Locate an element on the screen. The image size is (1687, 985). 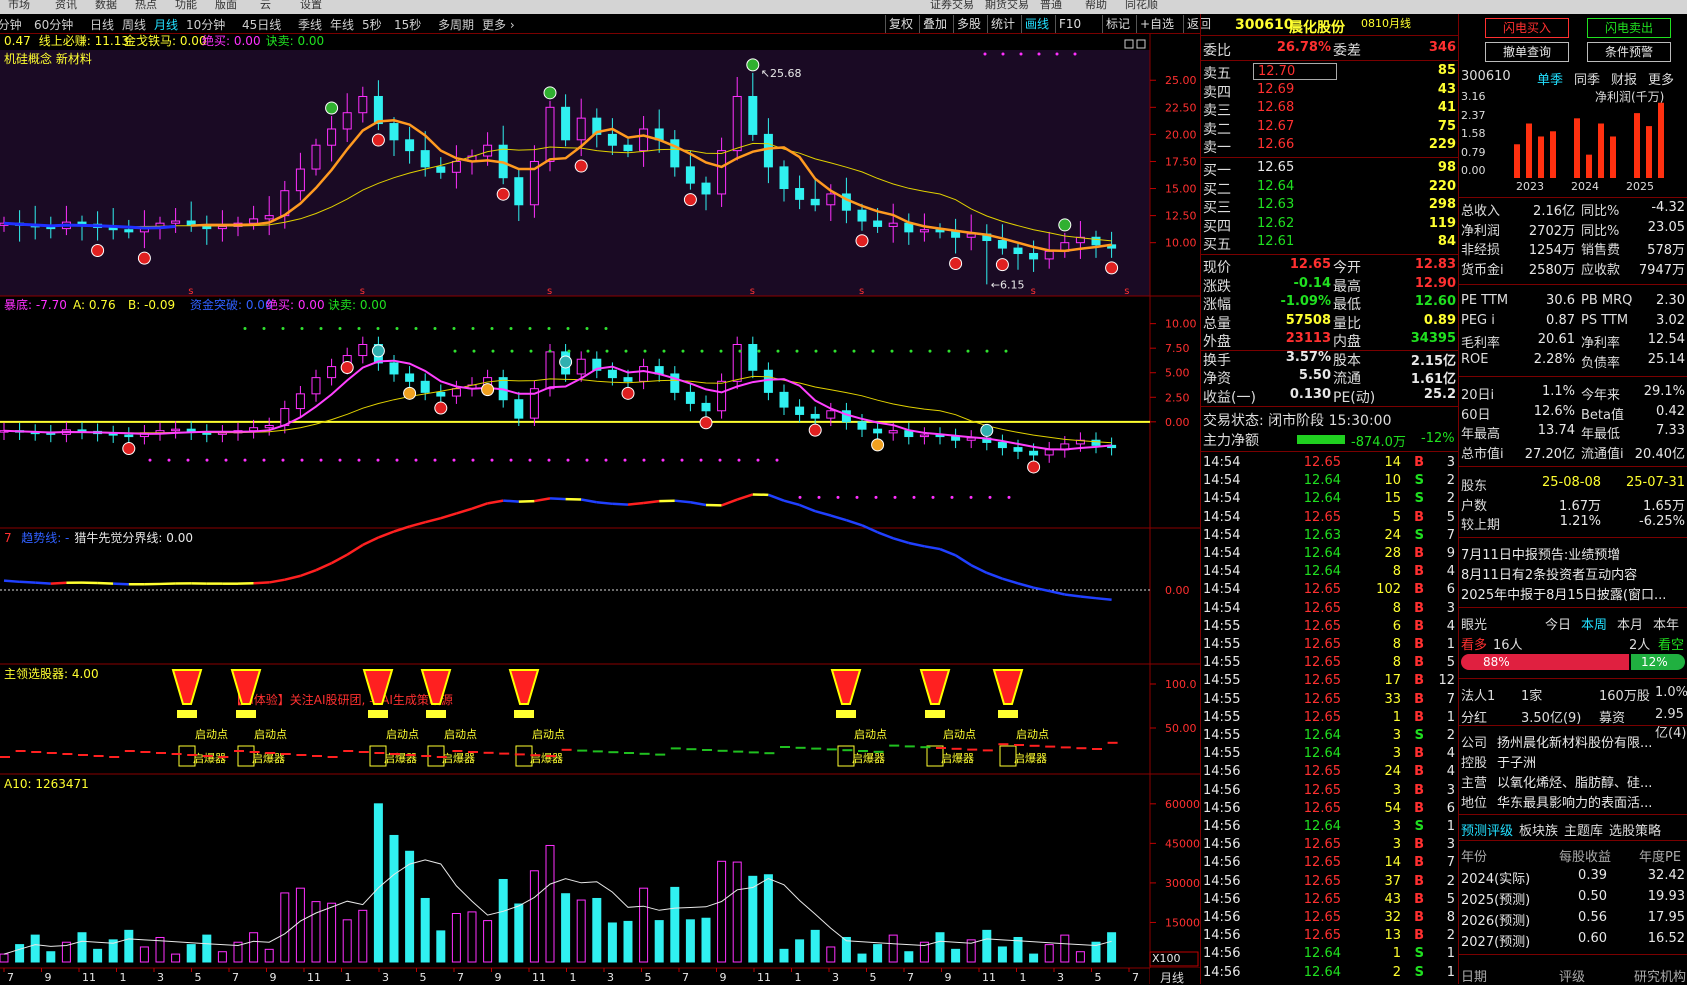
top-menu-item: 帮助 is located at coordinates (1096, 5).